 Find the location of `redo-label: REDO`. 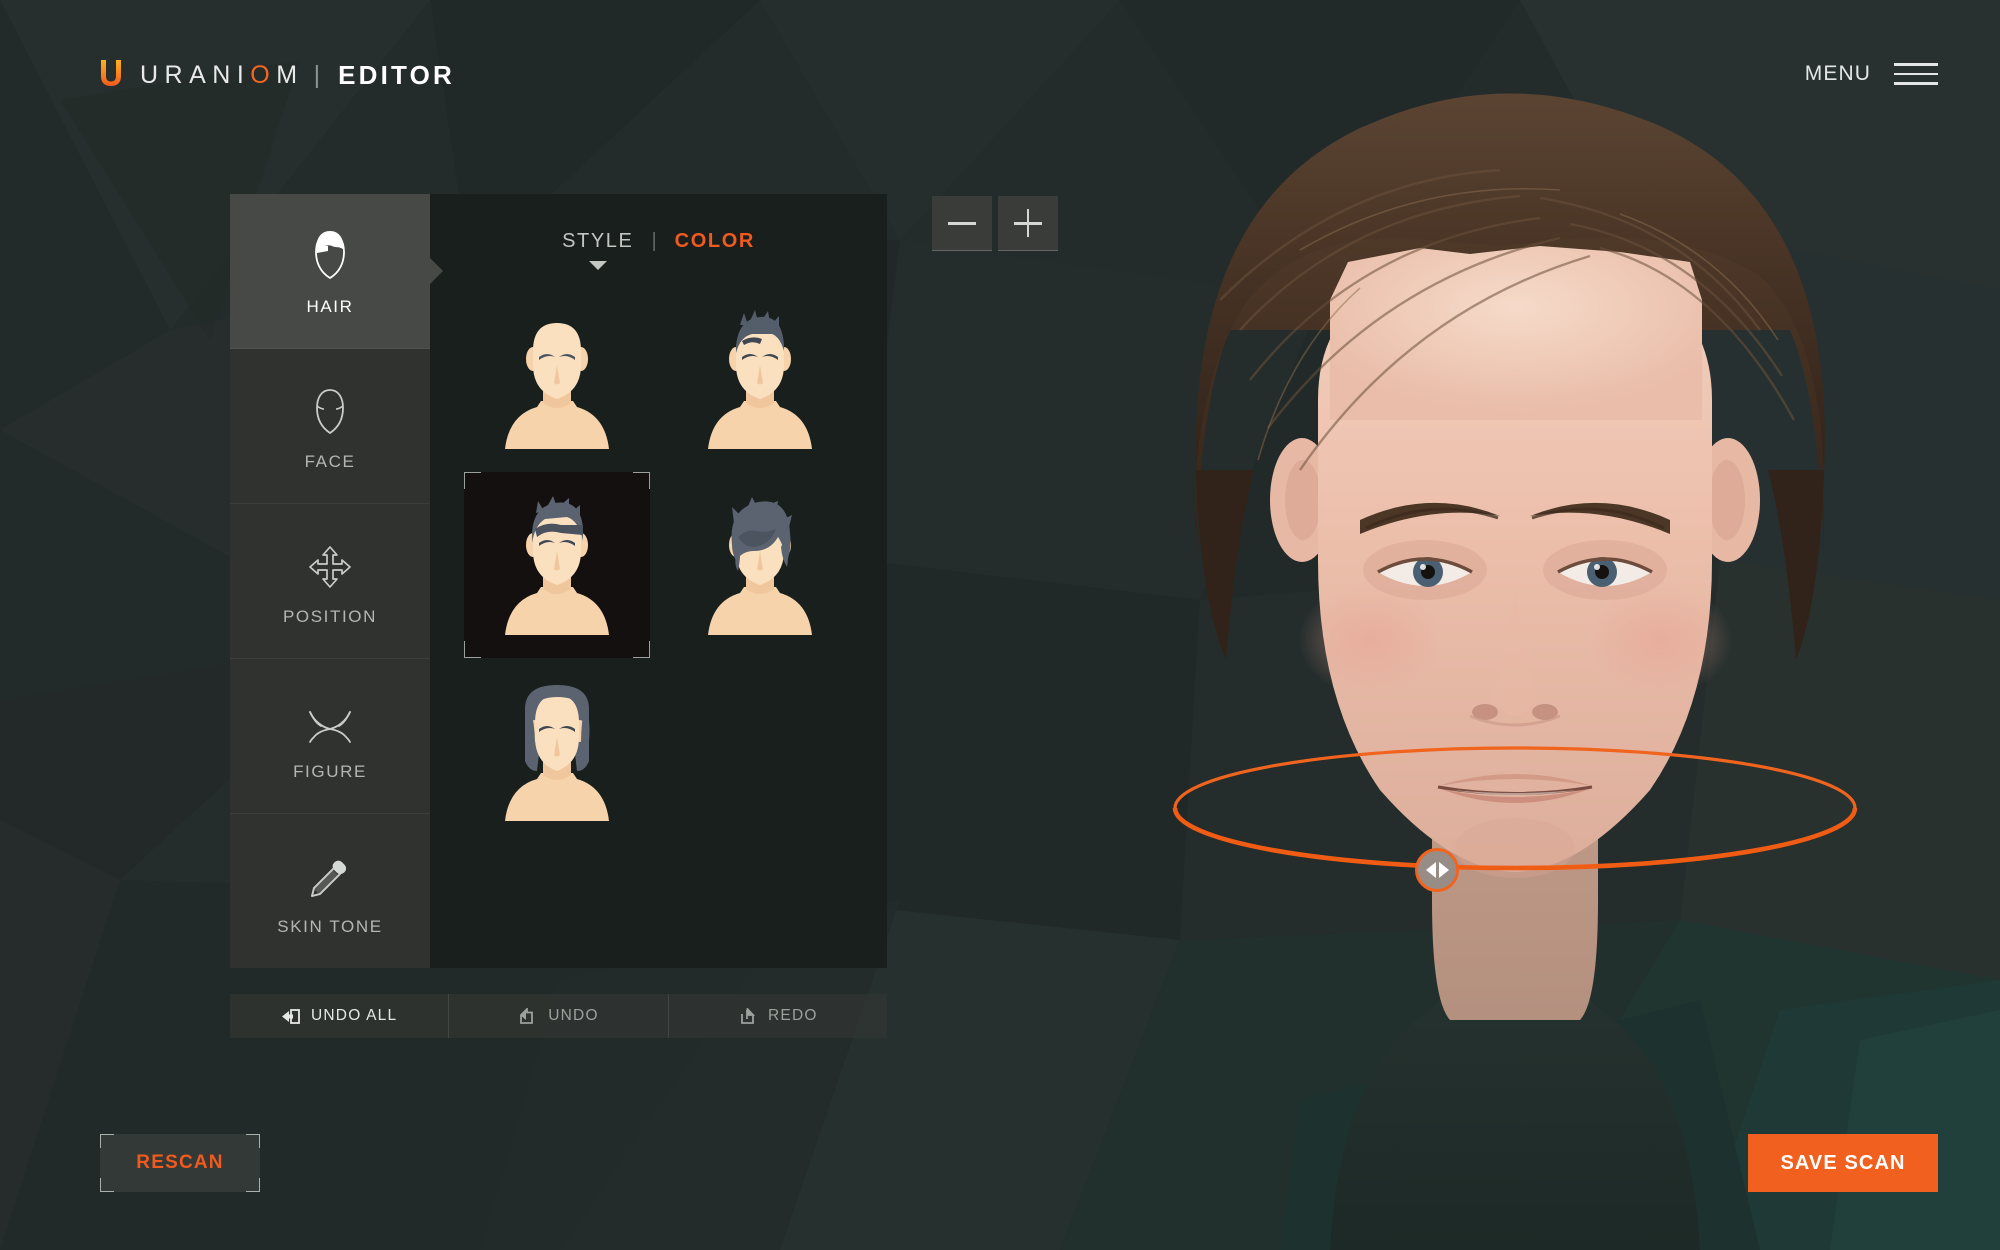

redo-label: REDO is located at coordinates (793, 1015).